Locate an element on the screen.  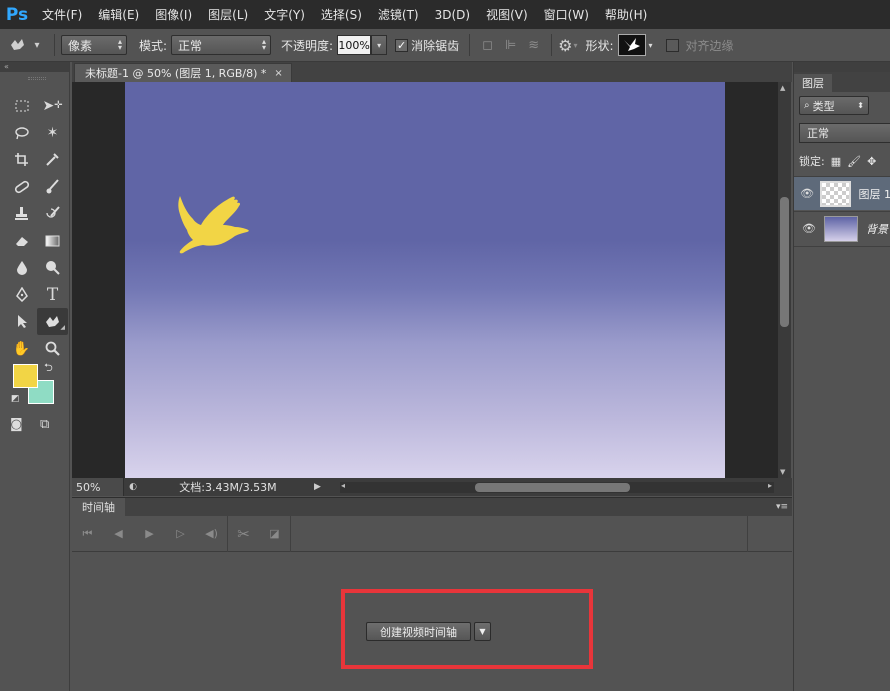
path-arrange-icon: ≋ is located at coordinates (533, 45).